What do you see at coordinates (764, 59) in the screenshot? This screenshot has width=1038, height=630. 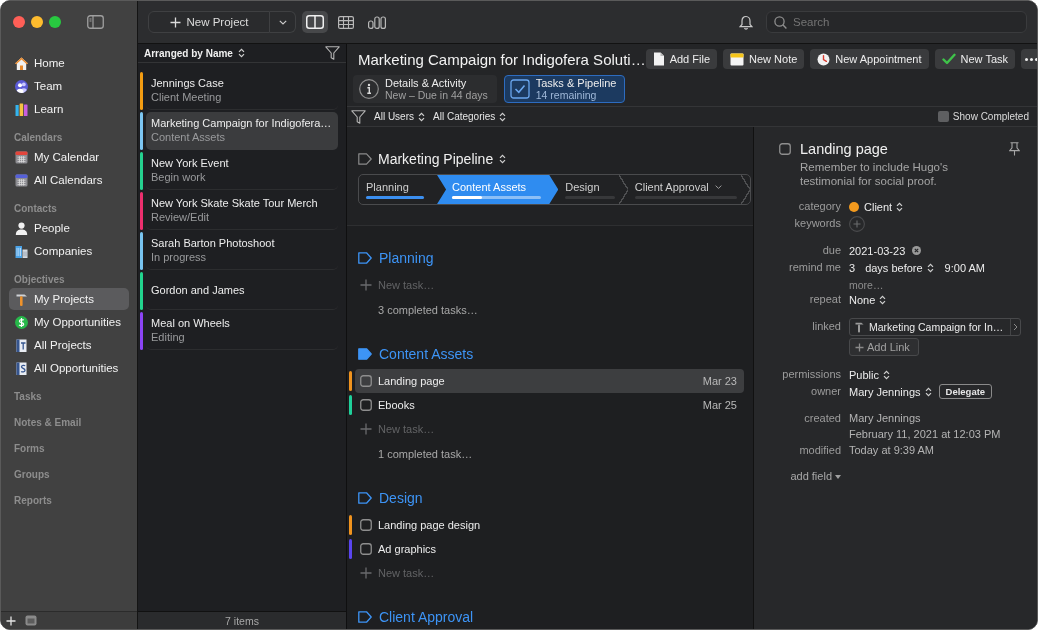 I see `action-button: New Note` at bounding box center [764, 59].